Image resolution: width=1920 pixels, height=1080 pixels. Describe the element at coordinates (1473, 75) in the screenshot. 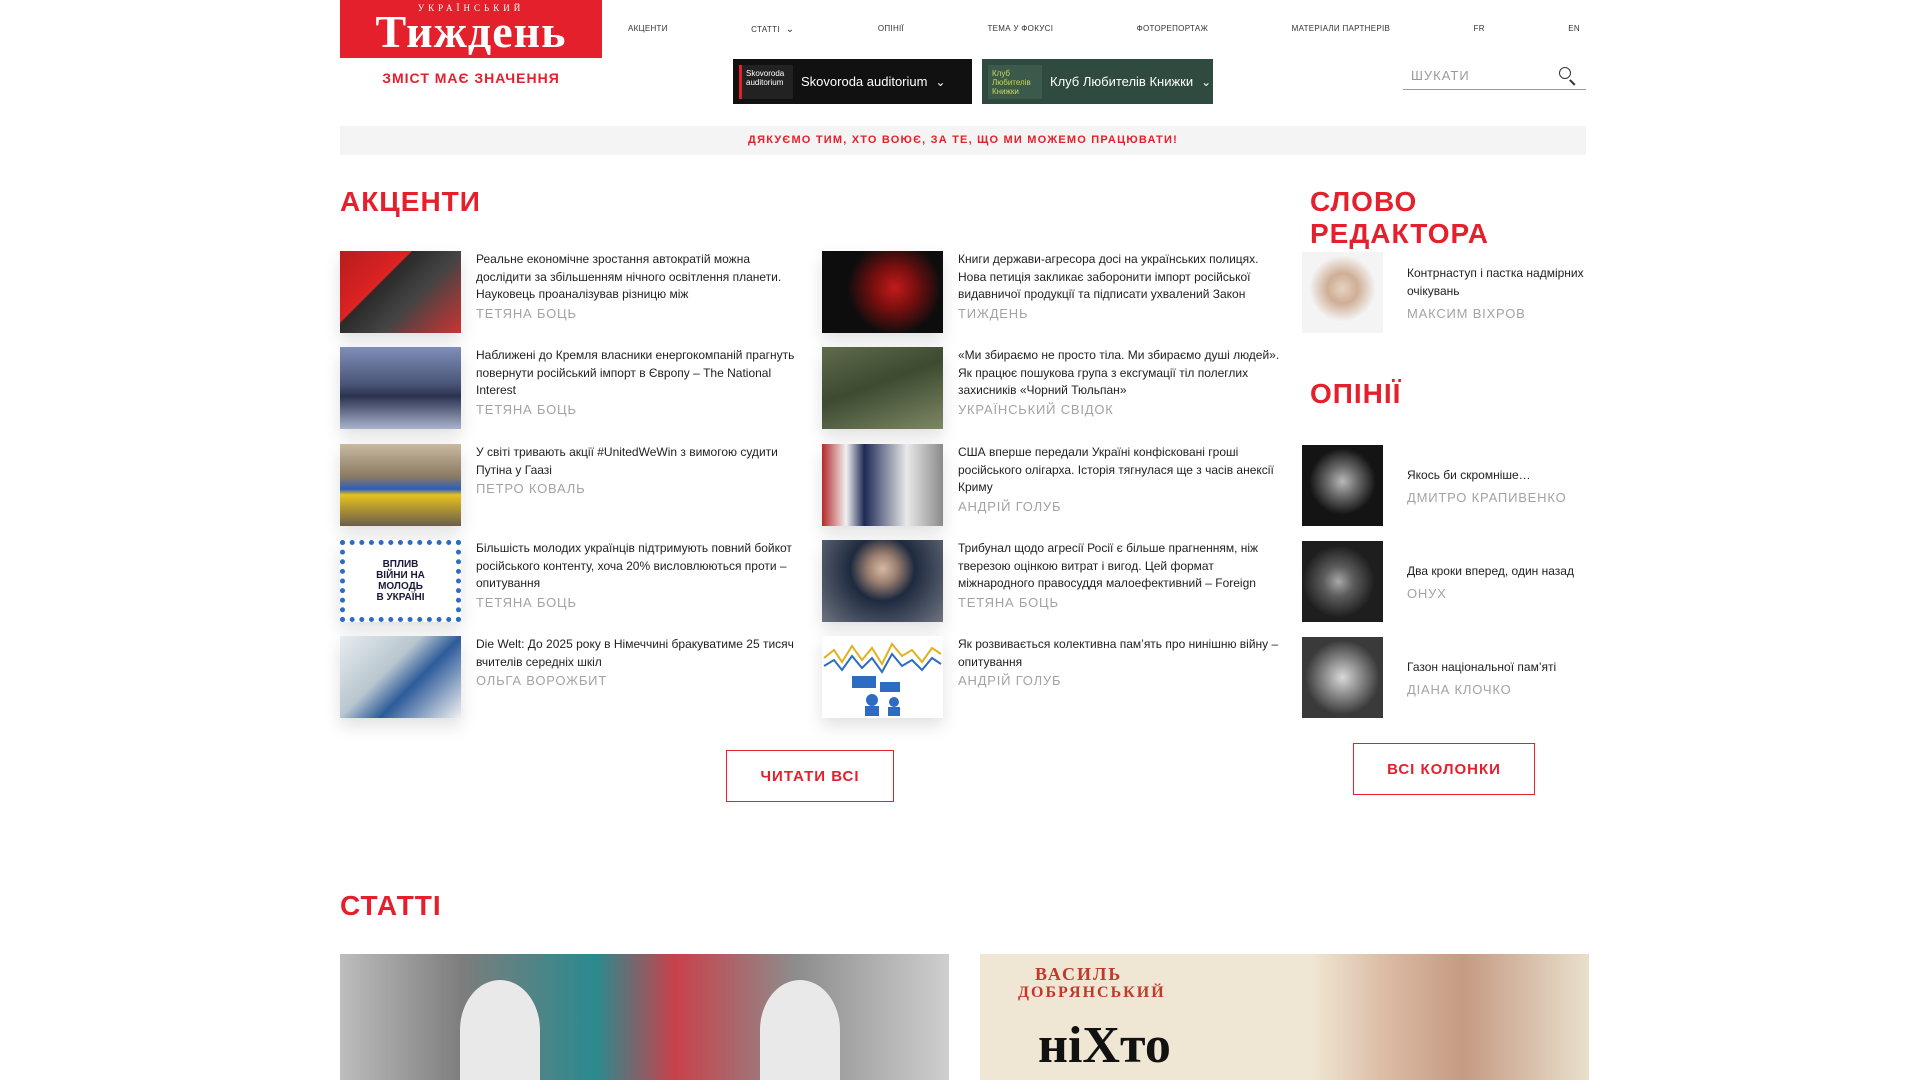

I see `search-input` at that location.